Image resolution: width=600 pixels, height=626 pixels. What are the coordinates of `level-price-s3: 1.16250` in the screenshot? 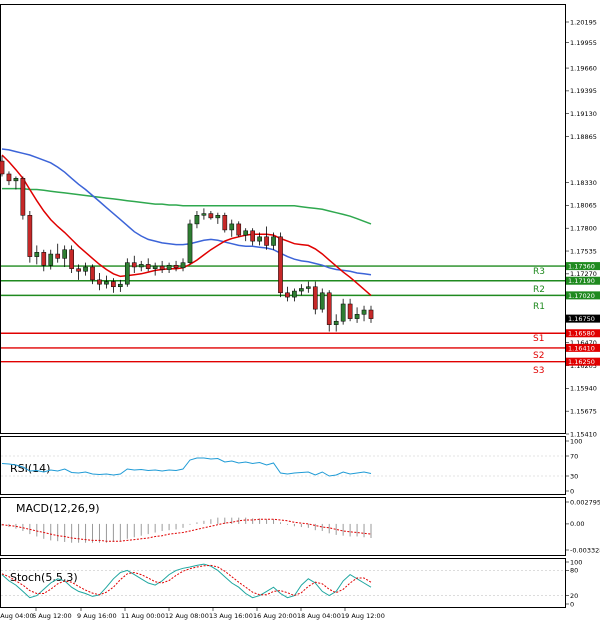 It's located at (581, 362).